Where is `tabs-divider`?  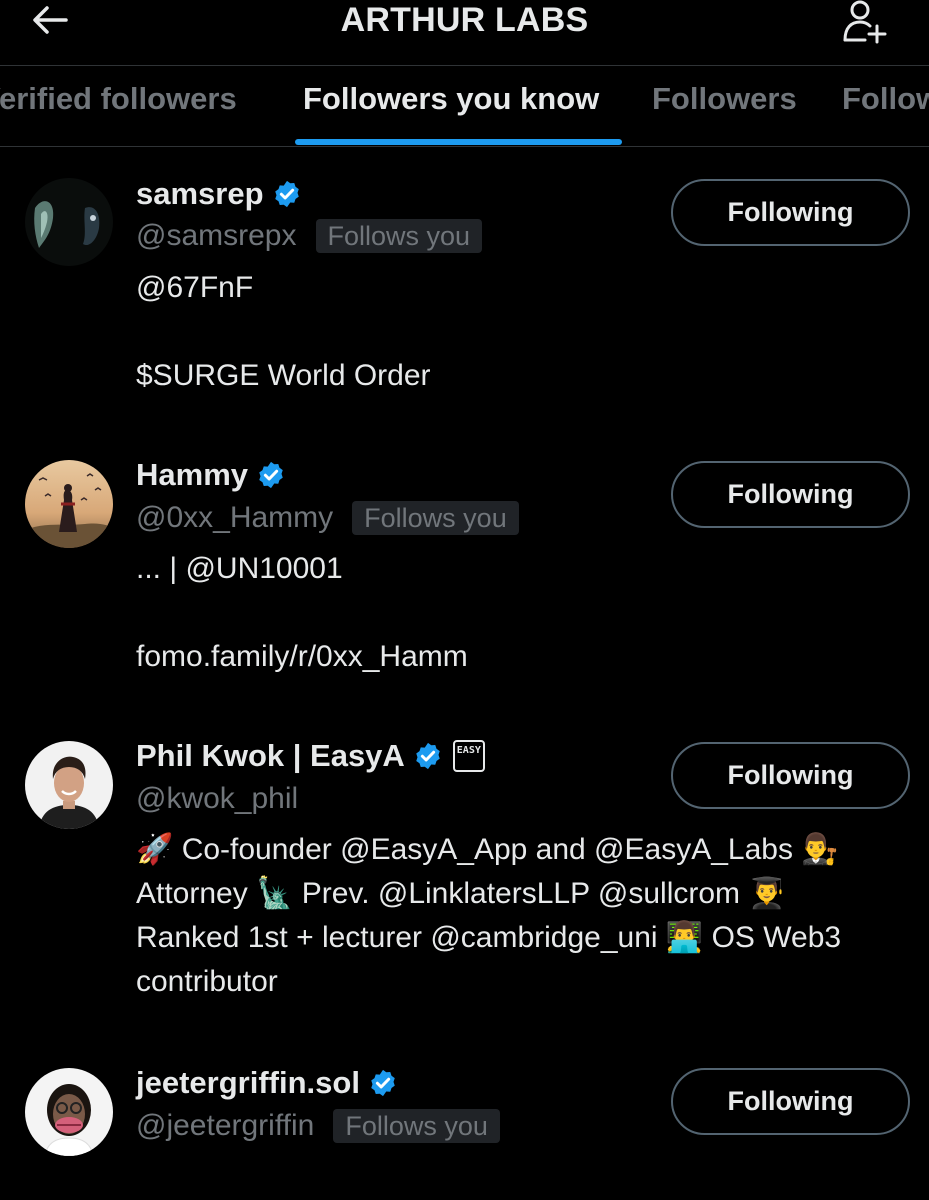 tabs-divider is located at coordinates (464, 146).